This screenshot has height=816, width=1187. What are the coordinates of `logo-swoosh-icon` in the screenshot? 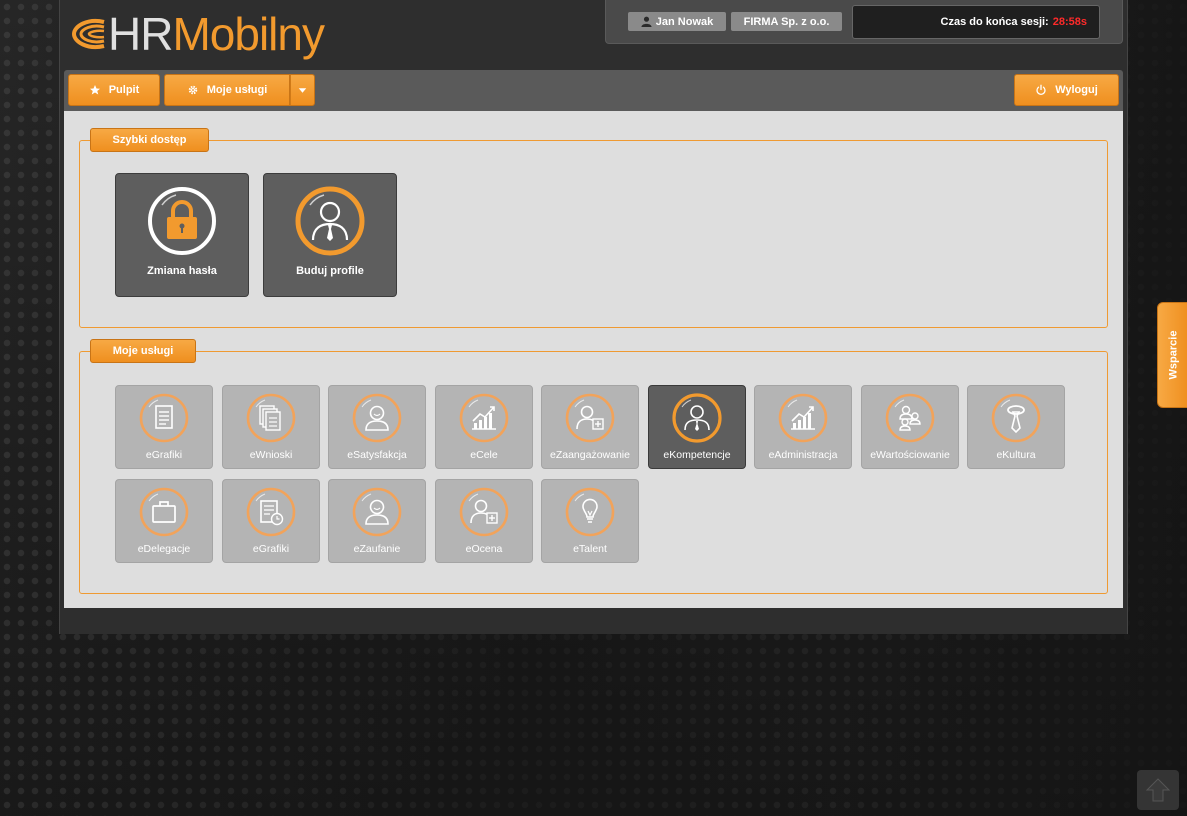 It's located at (88, 34).